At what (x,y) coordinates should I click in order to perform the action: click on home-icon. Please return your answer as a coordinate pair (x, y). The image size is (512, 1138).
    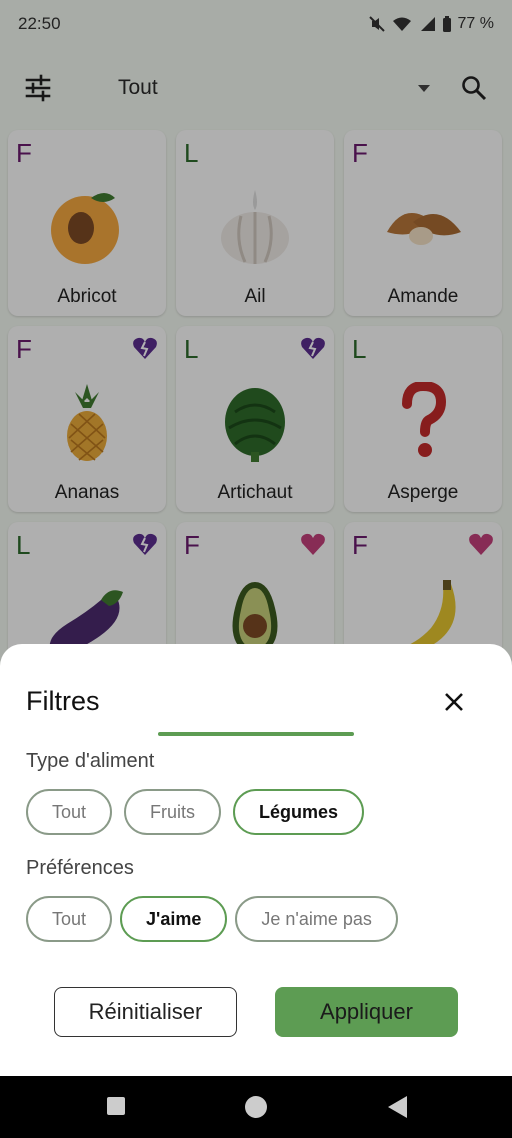
    Looking at the image, I should click on (256, 1107).